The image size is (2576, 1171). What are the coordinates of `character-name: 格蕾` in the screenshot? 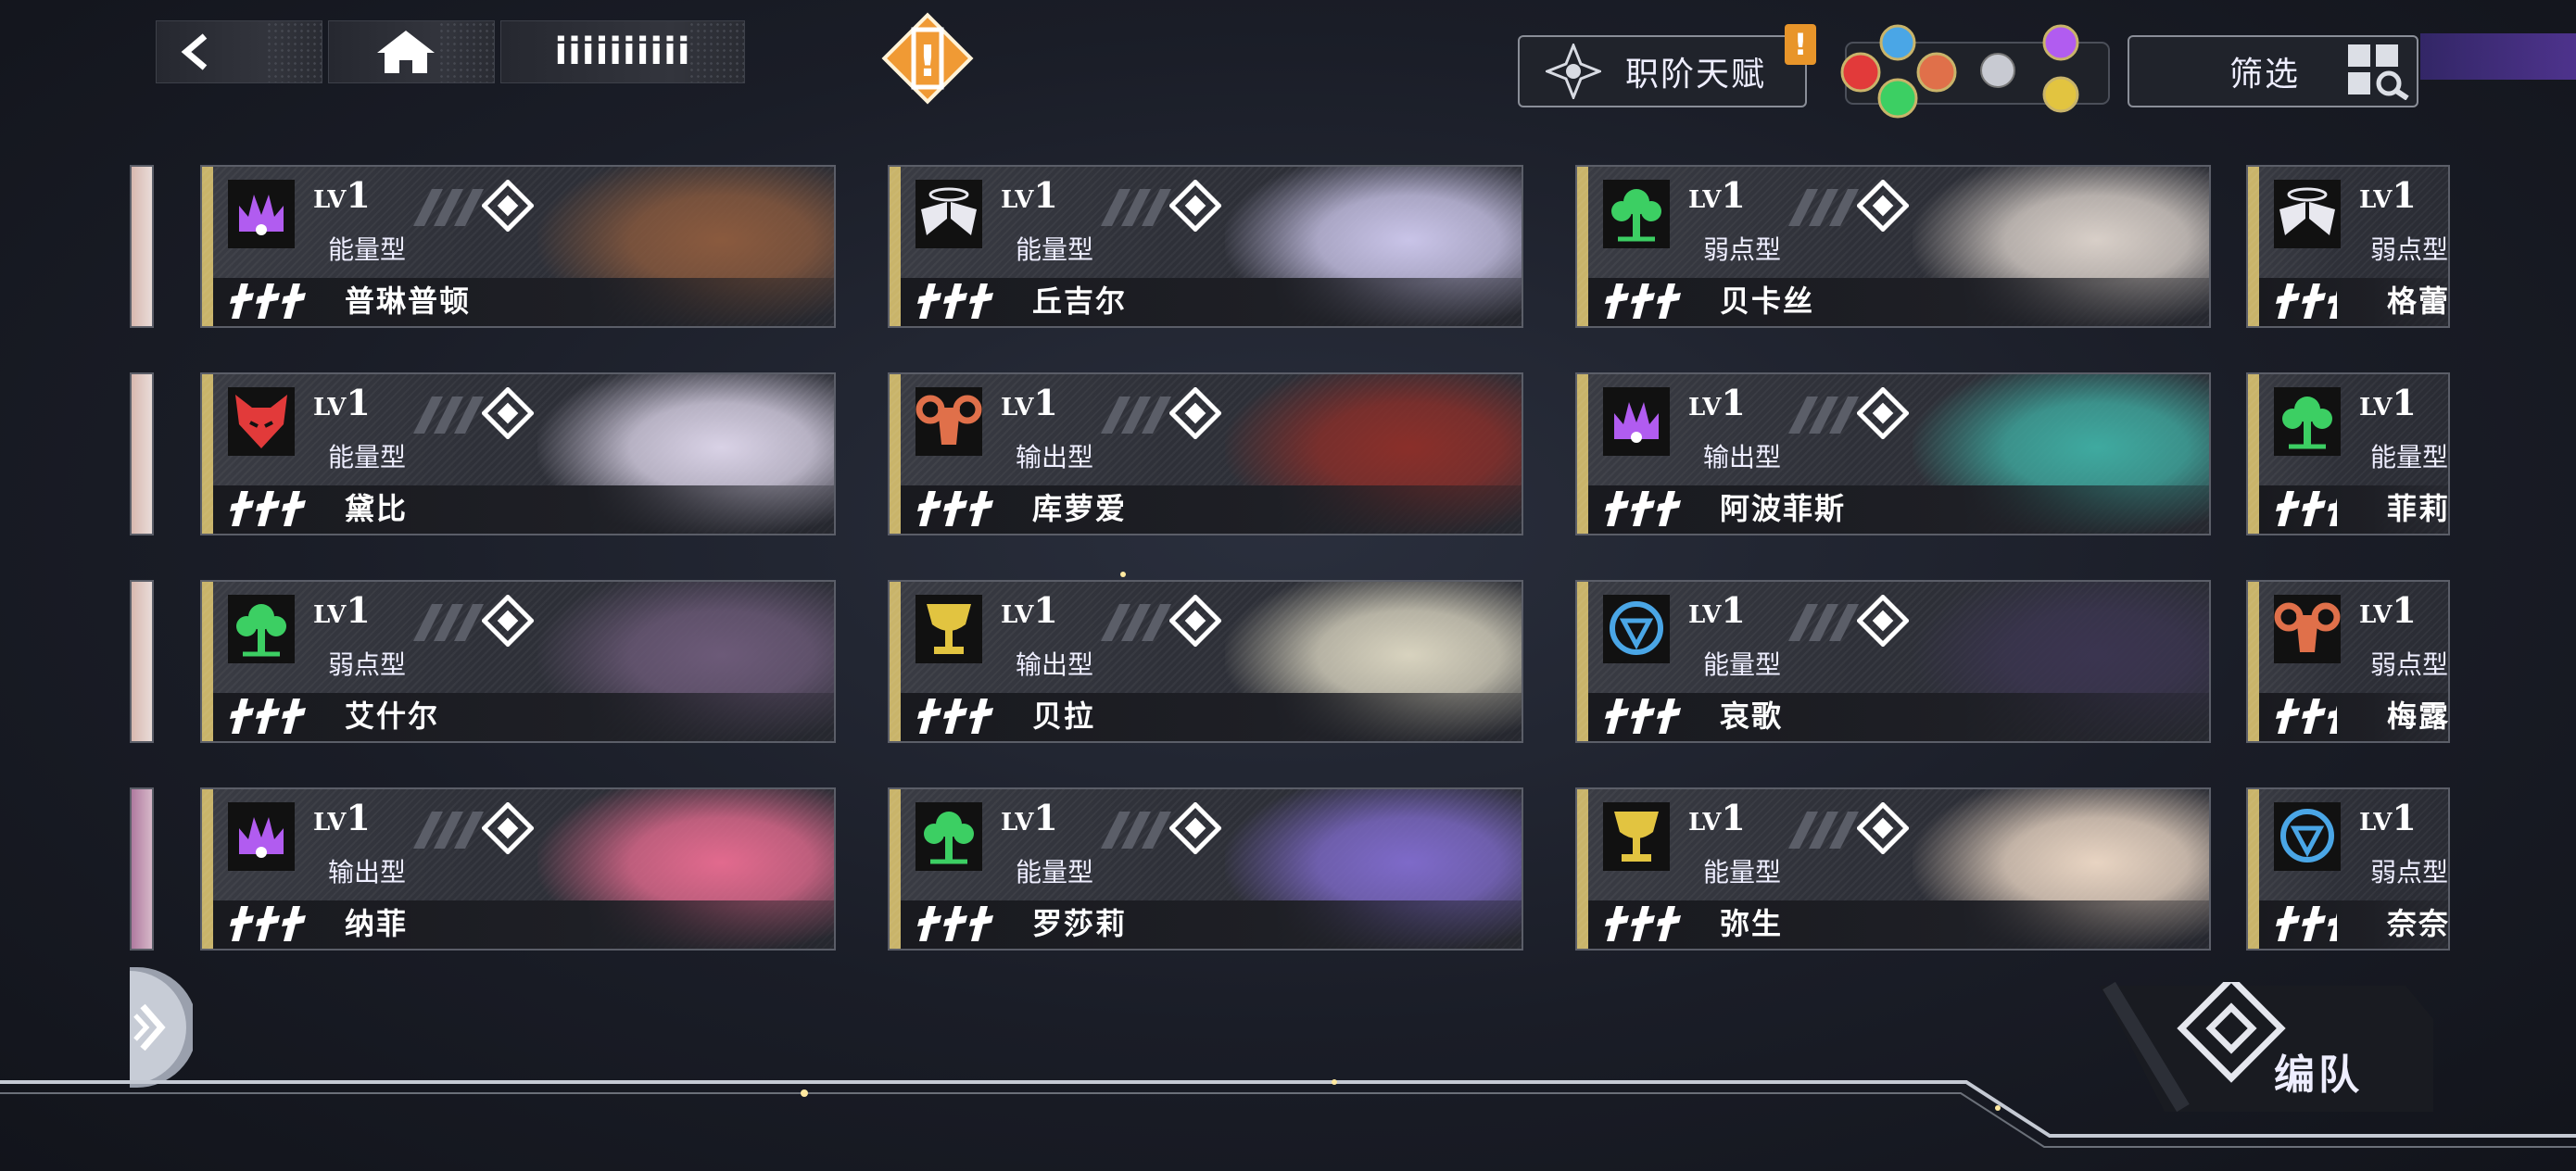 It's located at (2418, 301).